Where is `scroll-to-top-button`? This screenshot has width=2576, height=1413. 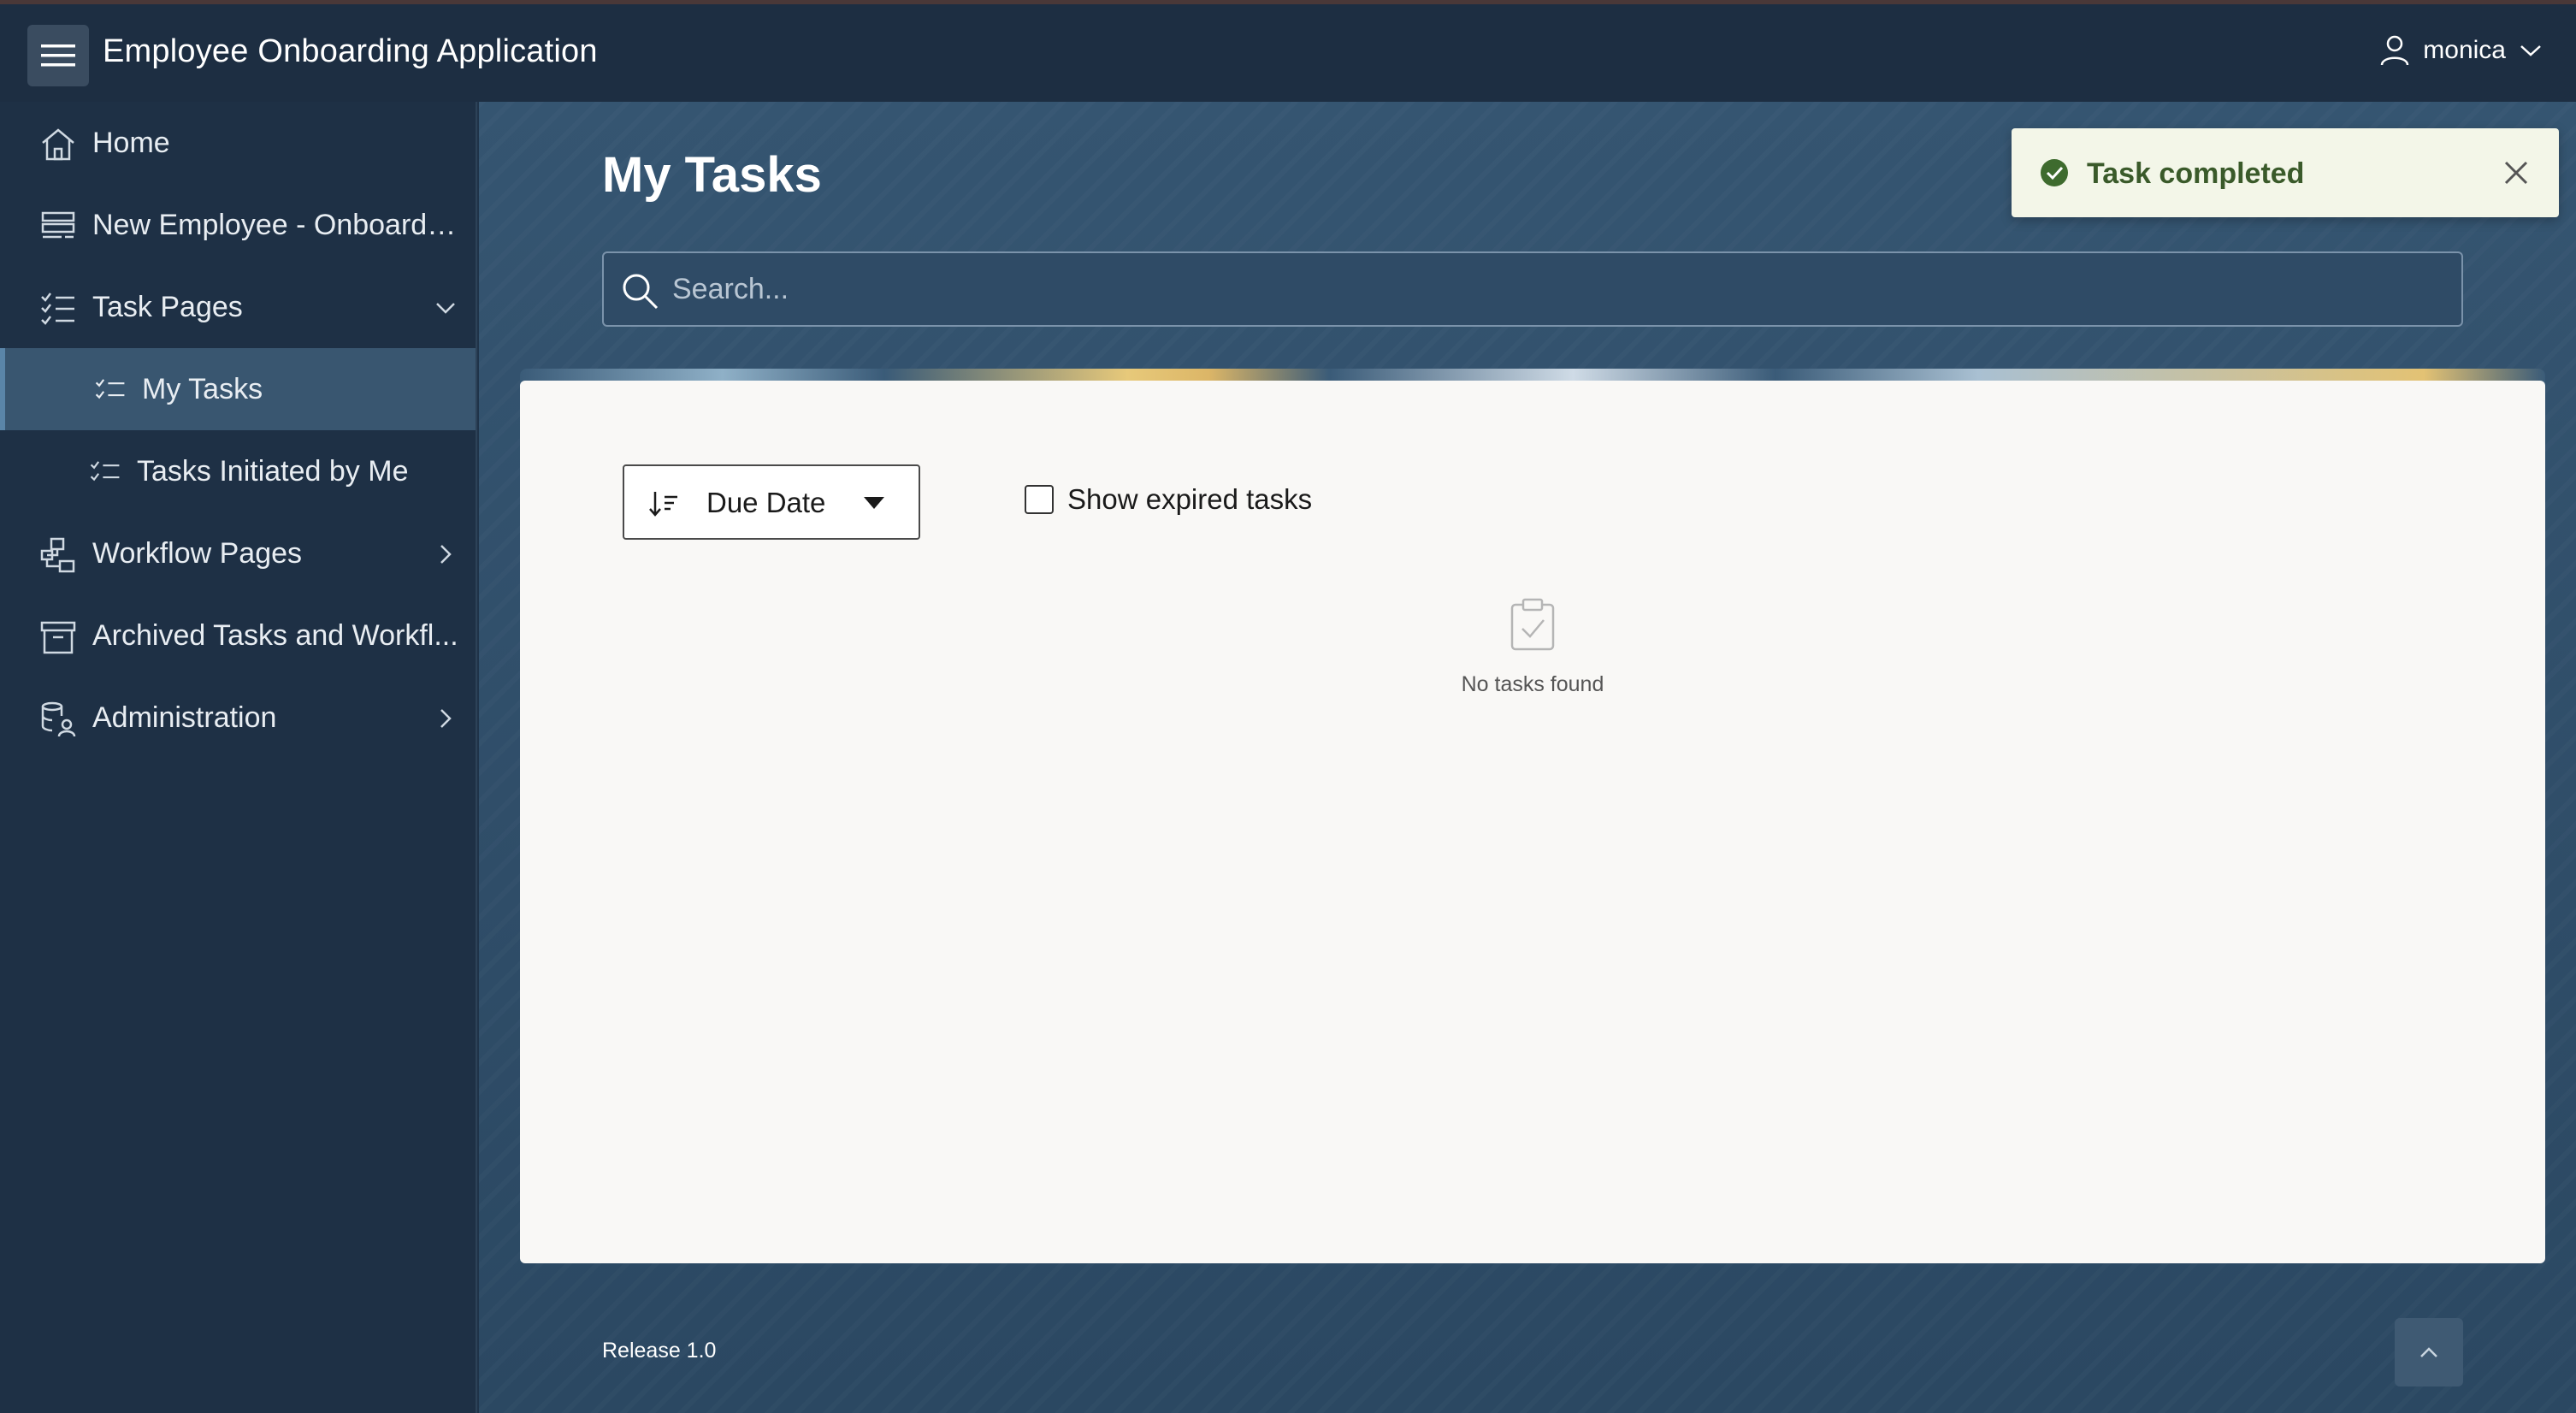
scroll-to-top-button is located at coordinates (2429, 1352).